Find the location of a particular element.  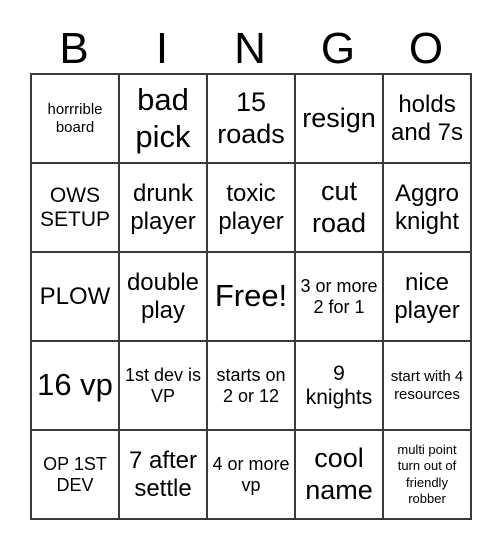

bingo-header-row: B I N G O is located at coordinates (250, 40).